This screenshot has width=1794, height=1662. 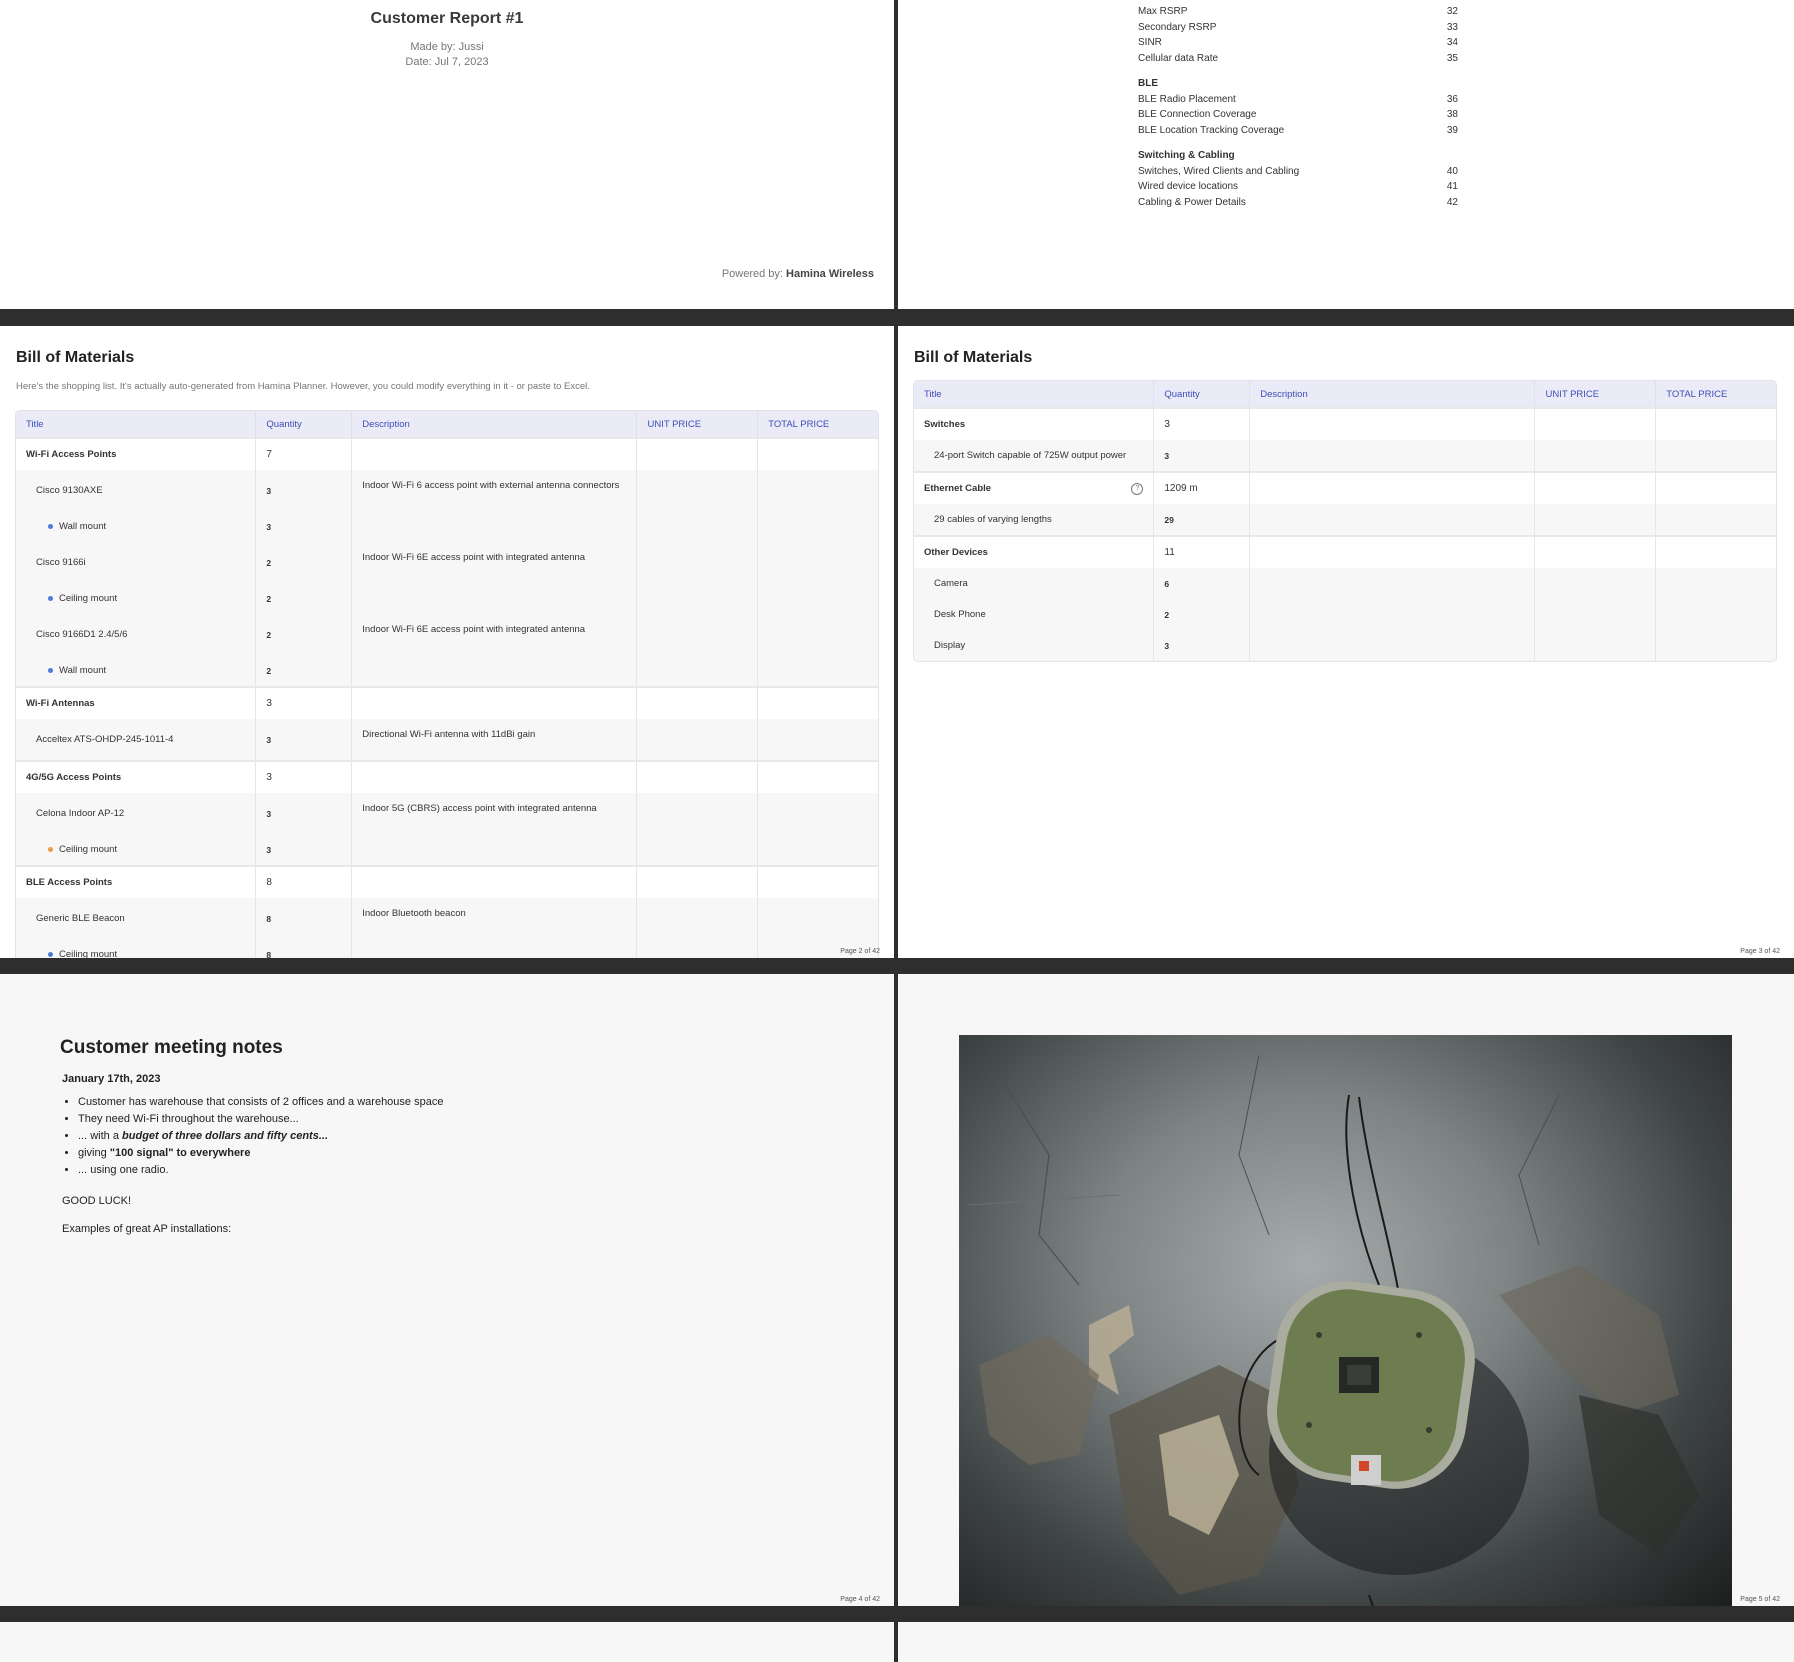 I want to click on bom-item-label: Desk Phone, so click(x=960, y=614).